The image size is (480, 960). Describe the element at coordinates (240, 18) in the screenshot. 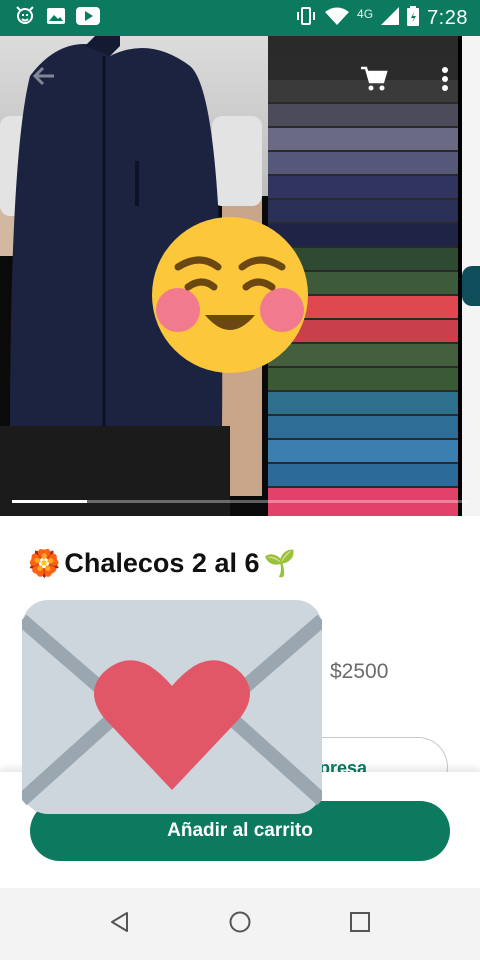

I see `status-bar: 4G 7:28` at that location.